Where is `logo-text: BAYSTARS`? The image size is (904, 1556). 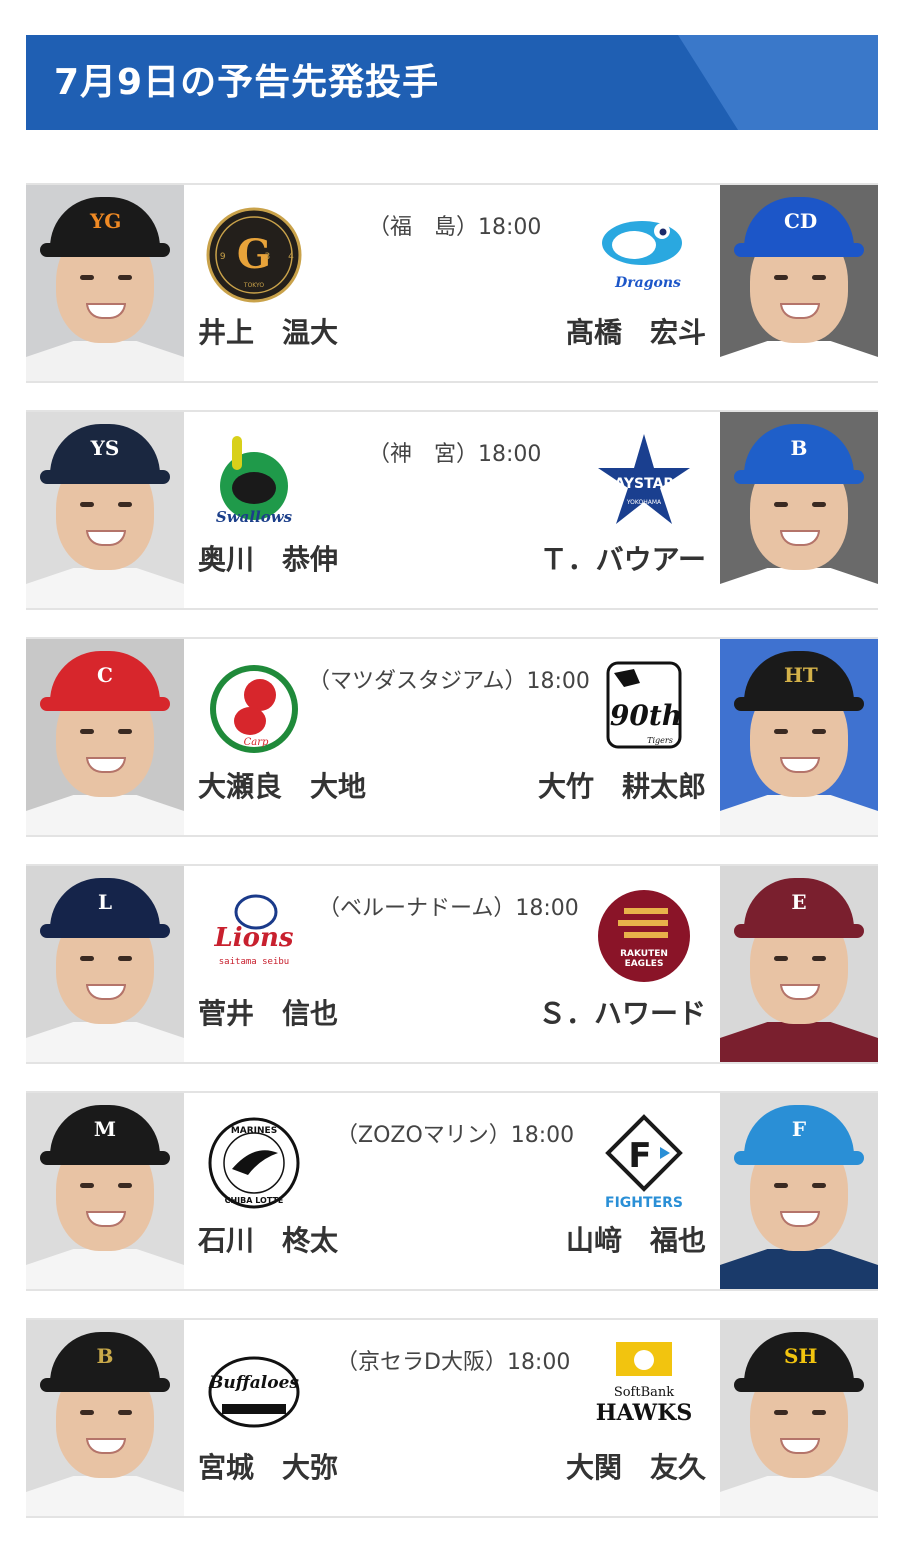
logo-text: BAYSTARS is located at coordinates (644, 484).